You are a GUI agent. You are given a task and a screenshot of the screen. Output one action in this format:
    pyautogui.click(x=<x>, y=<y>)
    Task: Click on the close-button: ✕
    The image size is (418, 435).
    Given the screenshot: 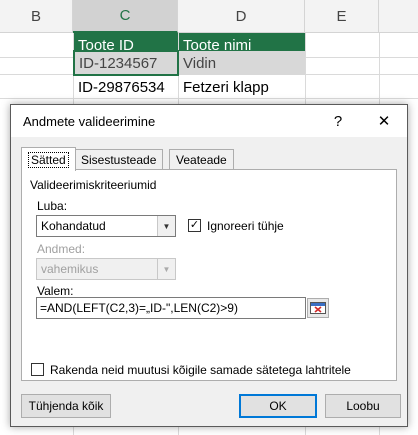 What is the action you would take?
    pyautogui.click(x=384, y=121)
    